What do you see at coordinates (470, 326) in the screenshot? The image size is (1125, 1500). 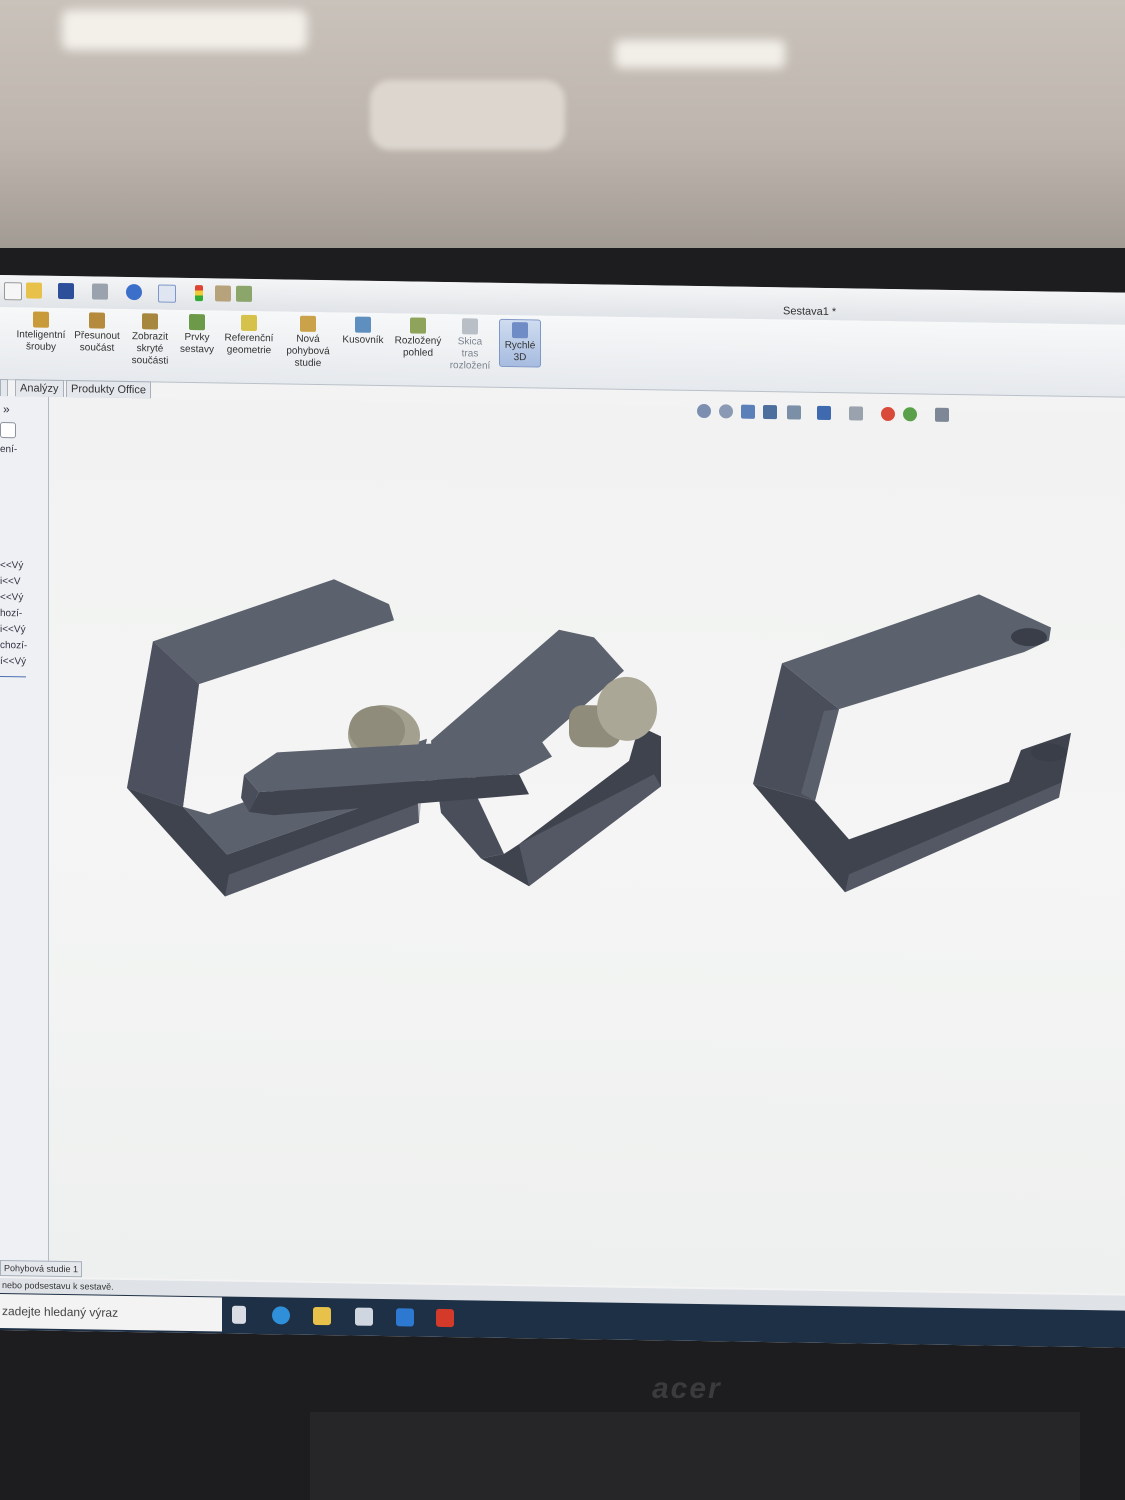 I see `explode-line-sketch-icon` at bounding box center [470, 326].